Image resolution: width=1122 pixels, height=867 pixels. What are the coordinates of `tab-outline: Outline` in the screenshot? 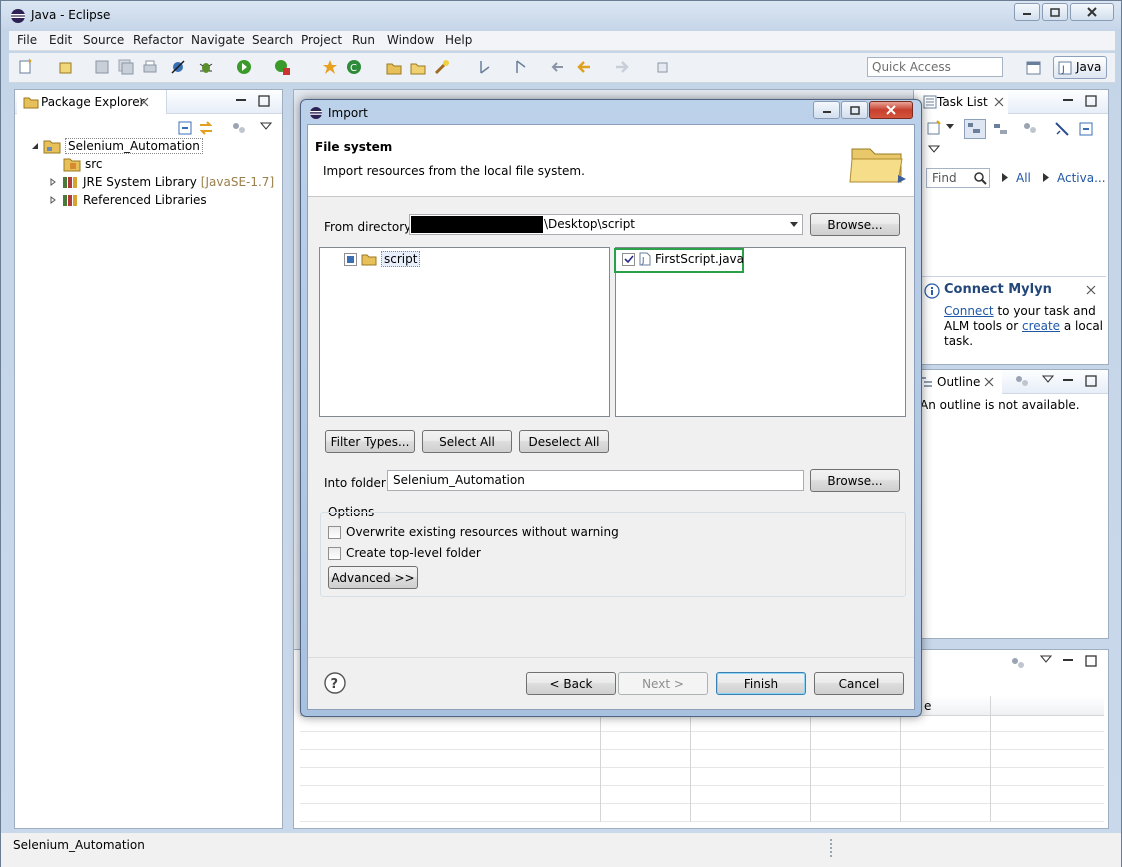 It's located at (960, 382).